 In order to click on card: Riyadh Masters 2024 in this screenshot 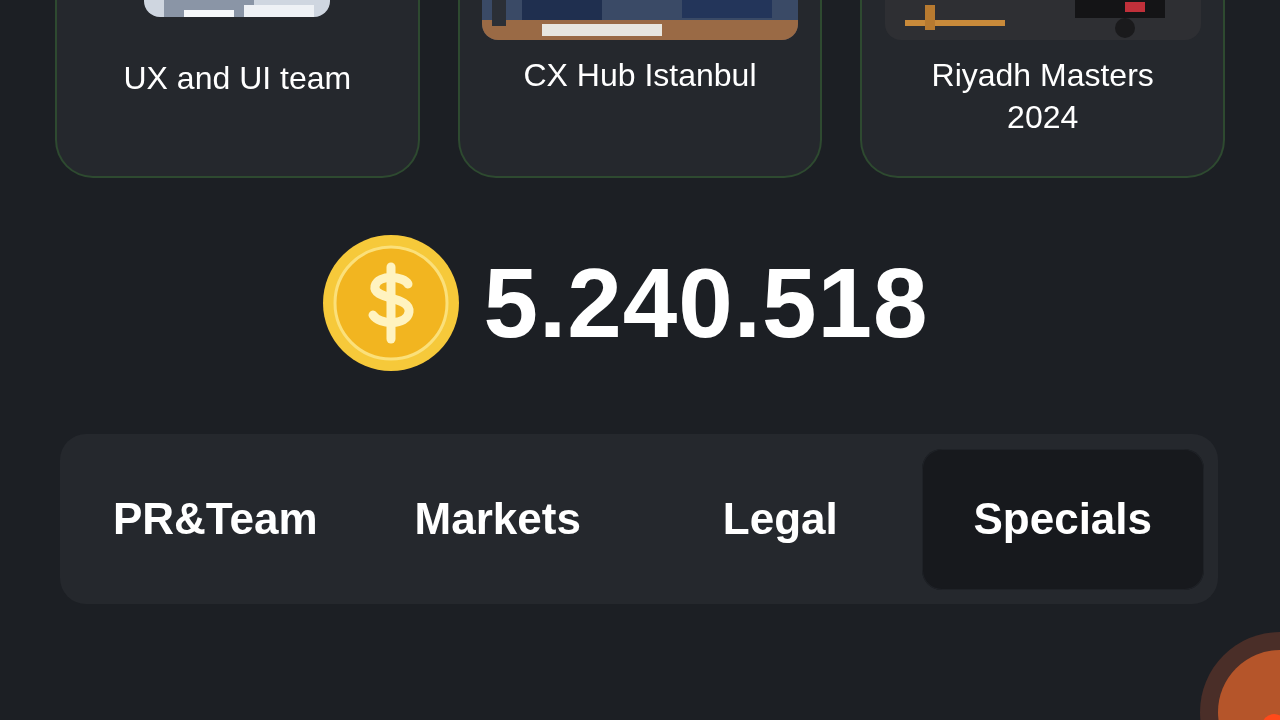, I will do `click(1042, 89)`.